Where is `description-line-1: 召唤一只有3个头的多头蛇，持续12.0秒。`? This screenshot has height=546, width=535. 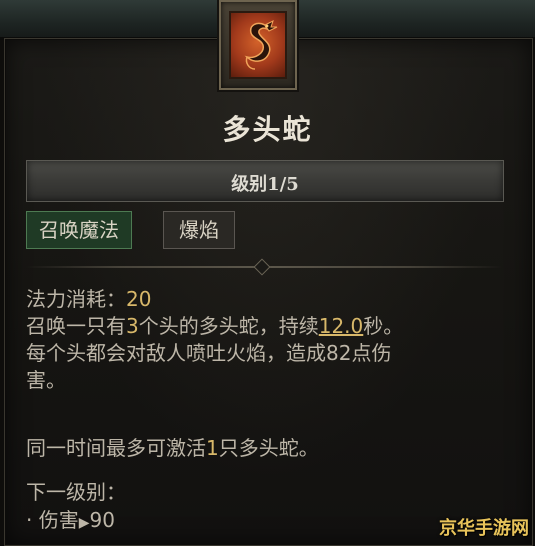
description-line-1: 召唤一只有3个头的多头蛇，持续12.0秒。 is located at coordinates (214, 326).